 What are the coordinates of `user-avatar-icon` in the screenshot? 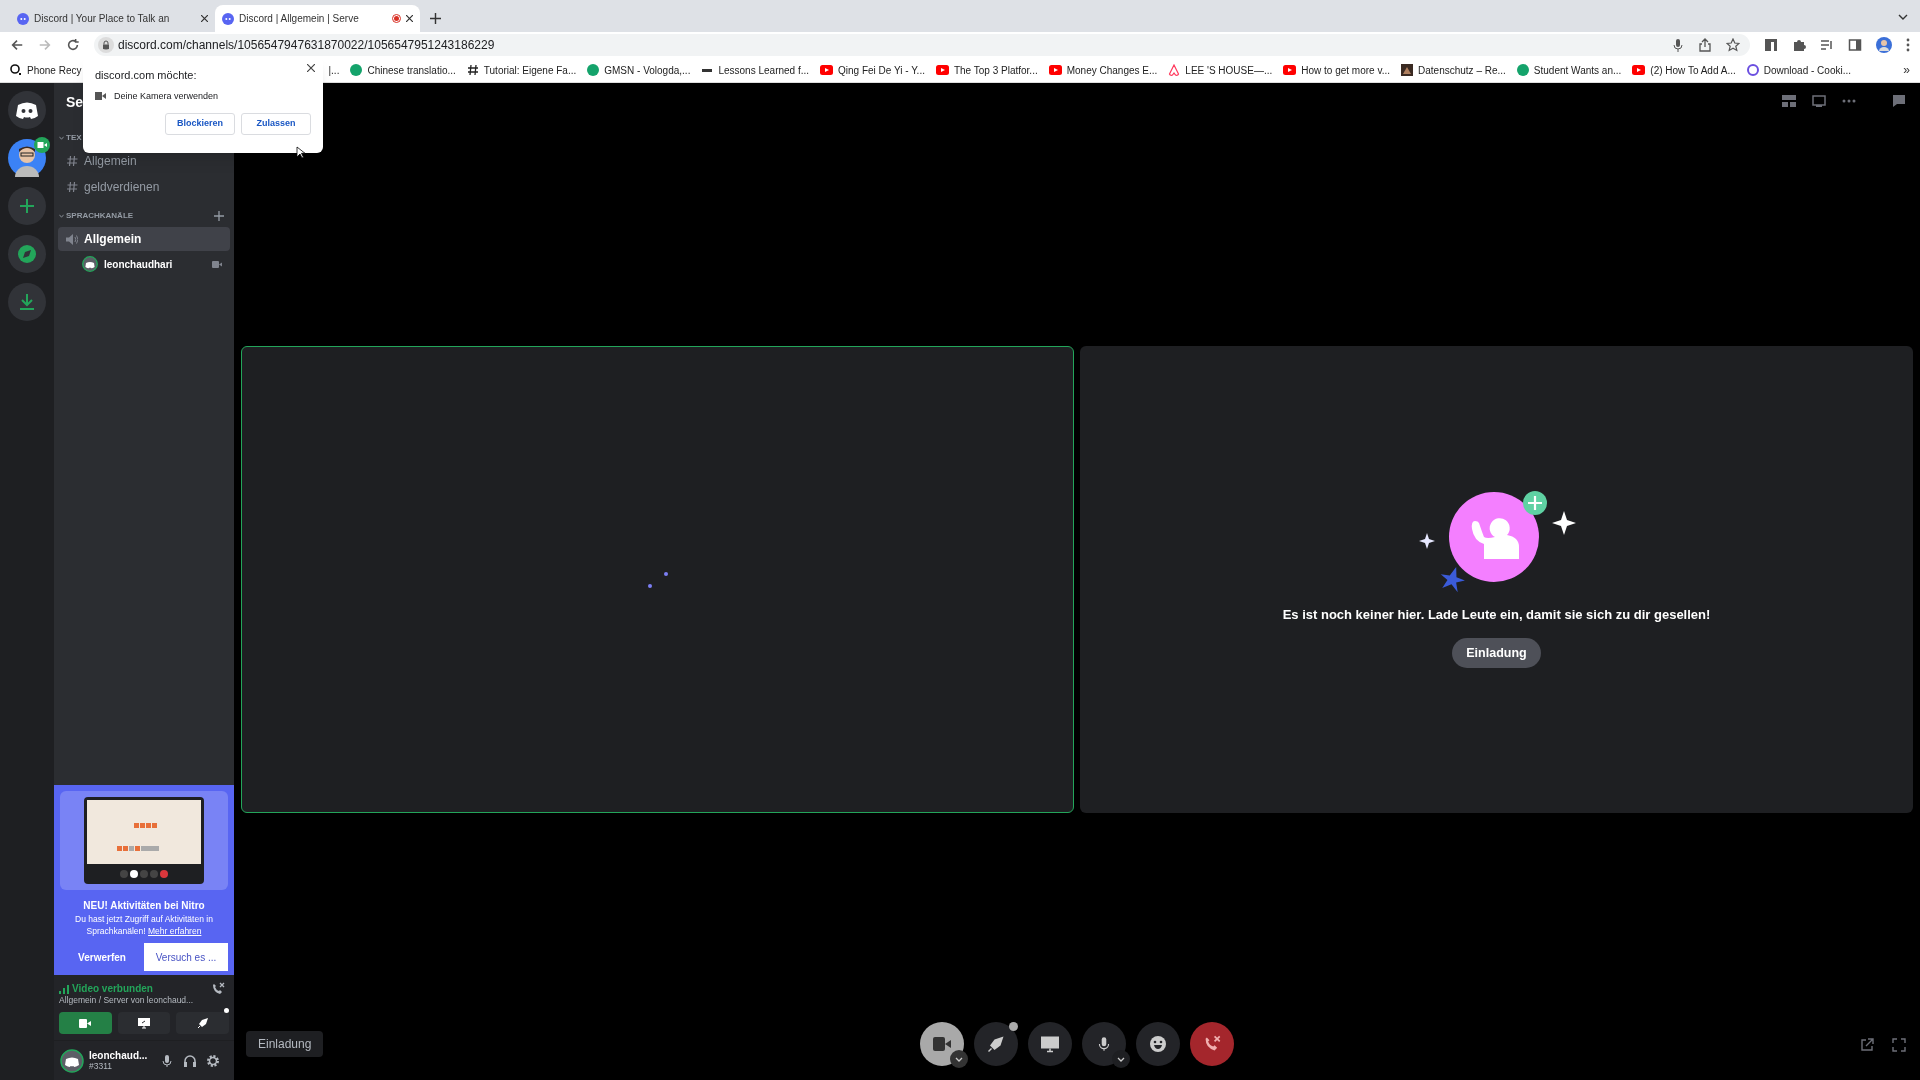 It's located at (72, 1060).